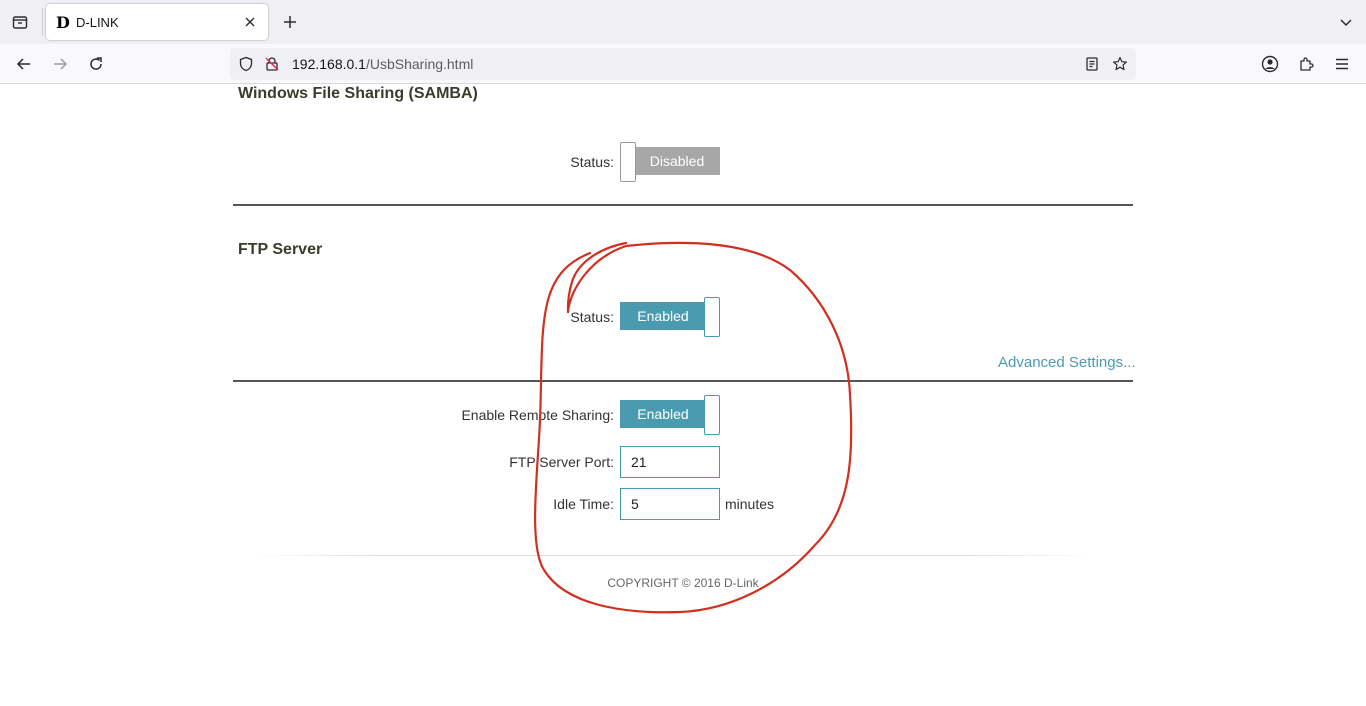 The height and width of the screenshot is (706, 1366). What do you see at coordinates (358, 93) in the screenshot?
I see `samba-section-title: Windows File Sharing (SAMBA)` at bounding box center [358, 93].